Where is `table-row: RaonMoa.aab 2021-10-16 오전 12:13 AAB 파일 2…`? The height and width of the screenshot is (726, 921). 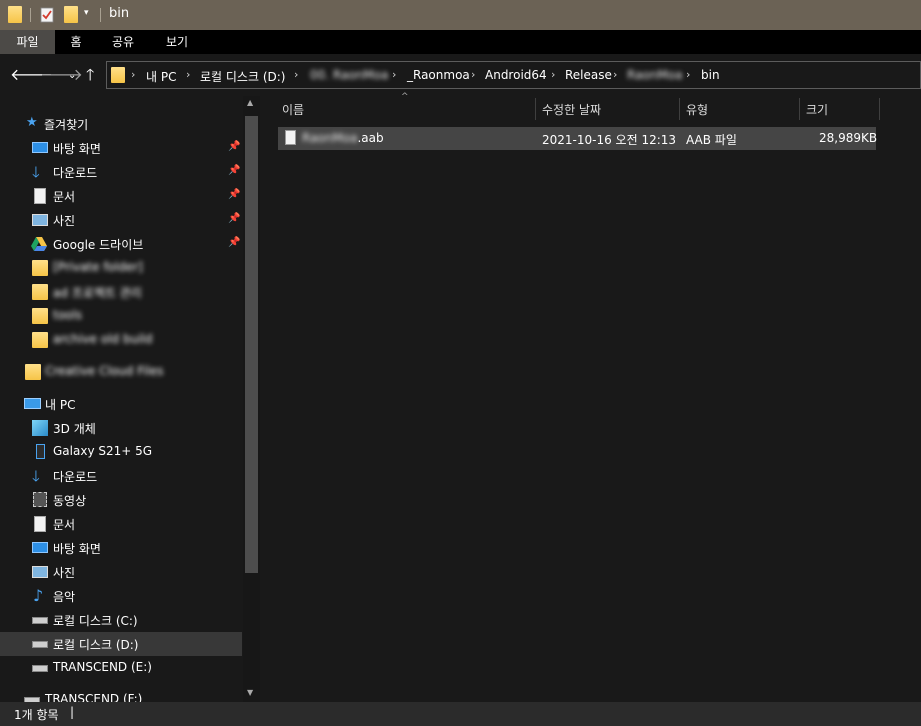
table-row: RaonMoa.aab 2021-10-16 오전 12:13 AAB 파일 2… is located at coordinates (577, 138).